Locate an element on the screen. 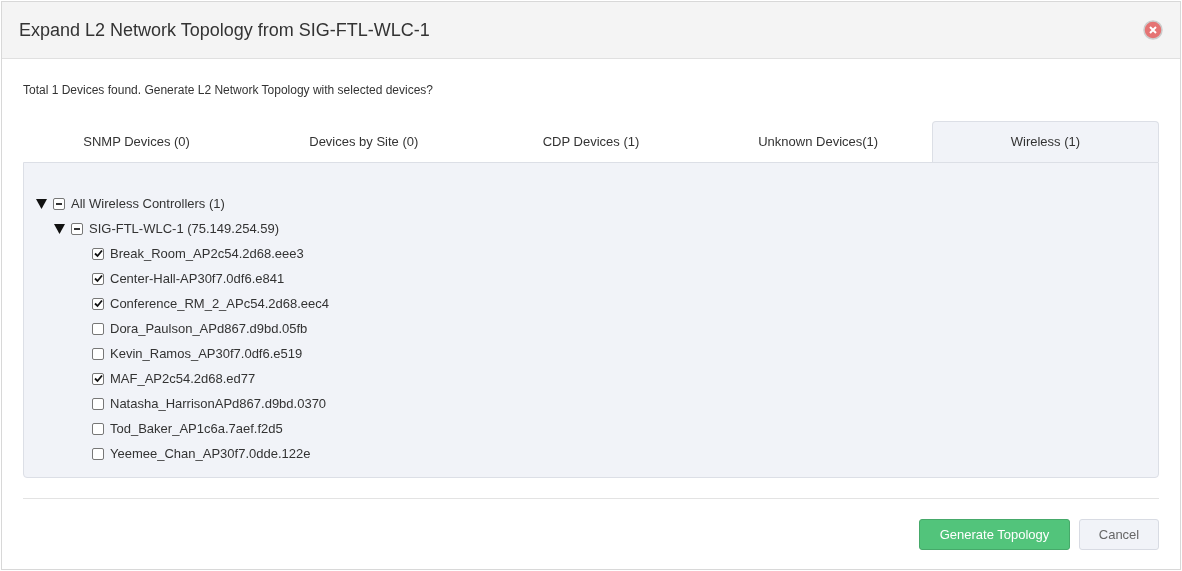  tree-item-label: Center-Hall-AP30f7.0df6.e841 is located at coordinates (197, 278).